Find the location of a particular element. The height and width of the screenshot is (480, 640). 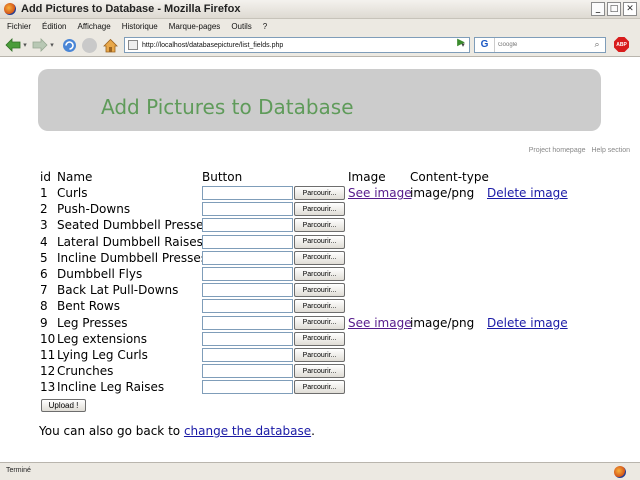

row-id: 12 is located at coordinates (48, 371).